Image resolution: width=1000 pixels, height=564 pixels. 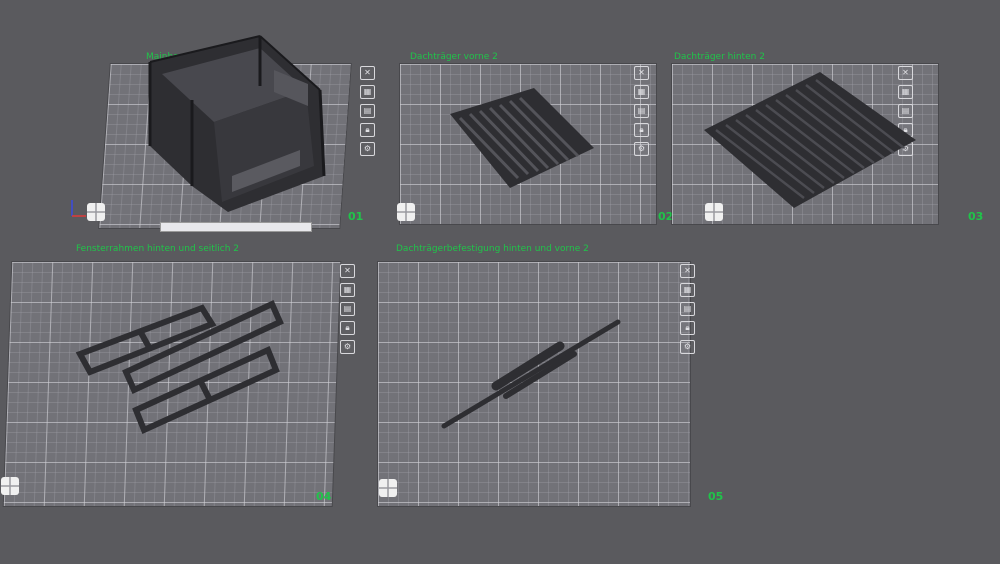 What do you see at coordinates (158, 249) in the screenshot?
I see `plate-04-label: Fensterrahmen hinten und seitlich 2` at bounding box center [158, 249].